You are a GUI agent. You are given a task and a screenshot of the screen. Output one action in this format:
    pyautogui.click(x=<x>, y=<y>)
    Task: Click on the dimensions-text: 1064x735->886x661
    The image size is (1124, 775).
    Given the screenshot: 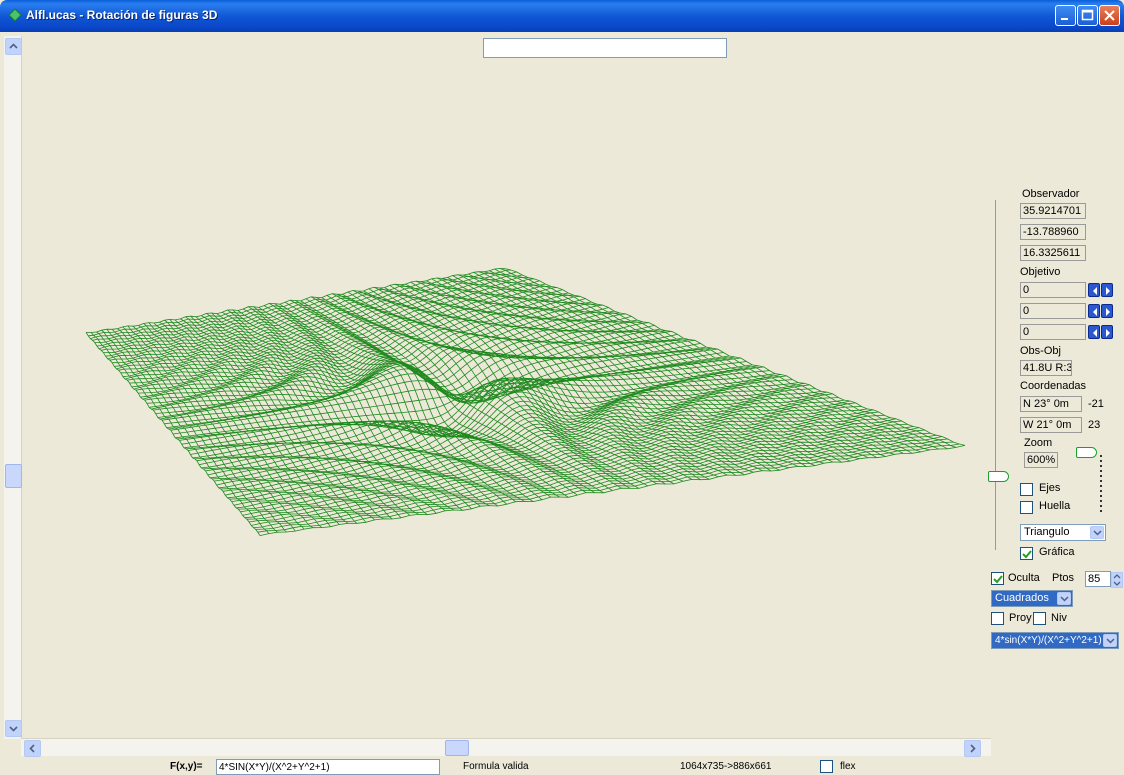 What is the action you would take?
    pyautogui.click(x=726, y=766)
    